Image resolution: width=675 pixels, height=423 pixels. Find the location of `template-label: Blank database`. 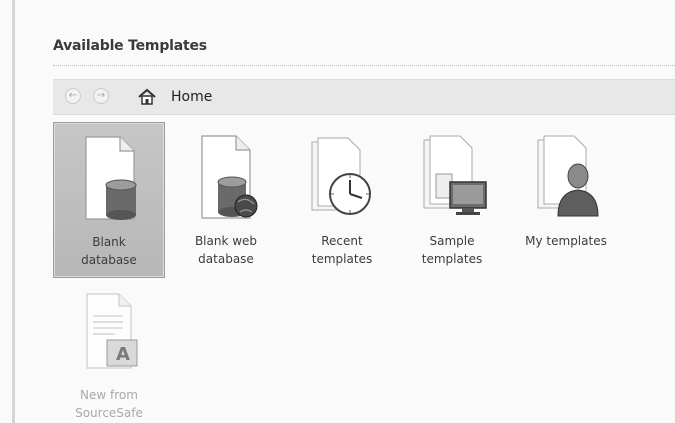

template-label: Blank database is located at coordinates (109, 251).